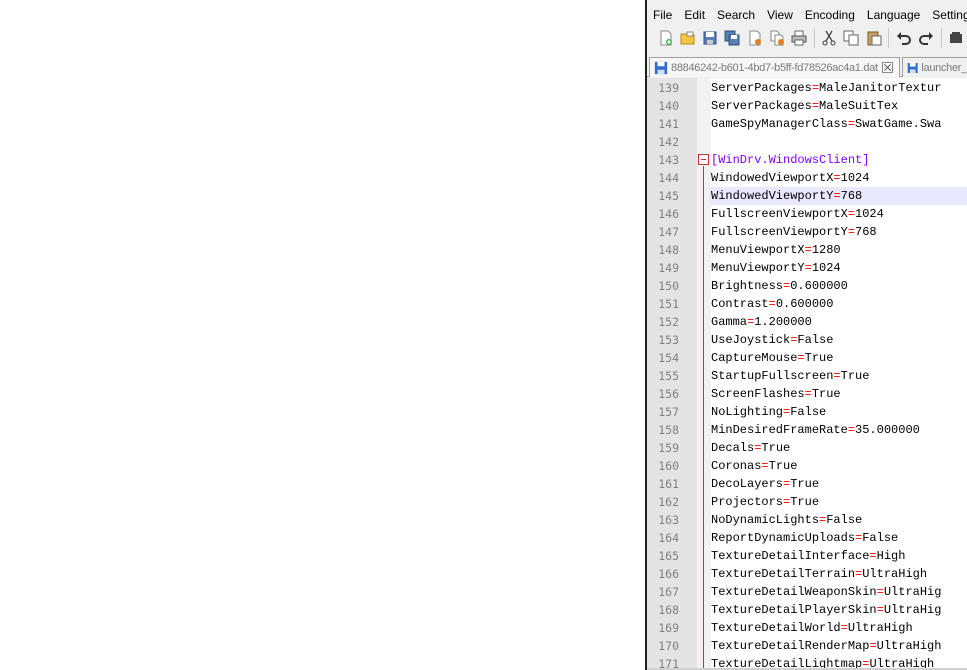 The image size is (967, 670). Describe the element at coordinates (751, 340) in the screenshot. I see `ini-key: UseJoystick` at that location.